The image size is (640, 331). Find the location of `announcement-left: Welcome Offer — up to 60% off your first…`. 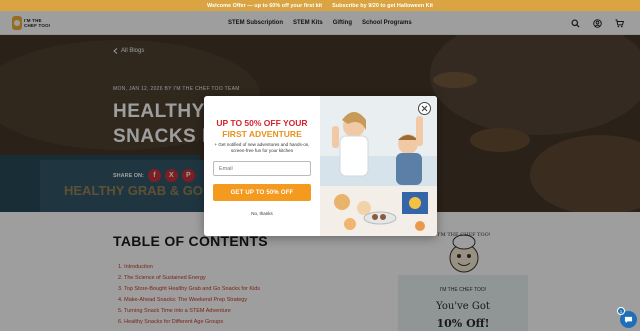

announcement-left: Welcome Offer — up to 60% off your first… is located at coordinates (264, 6).